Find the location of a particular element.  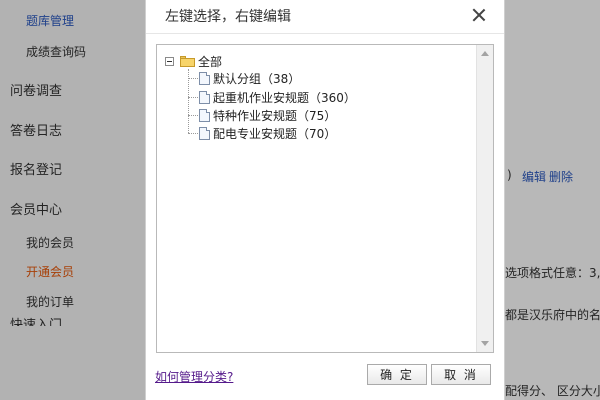

collapse-icon is located at coordinates (169, 61).